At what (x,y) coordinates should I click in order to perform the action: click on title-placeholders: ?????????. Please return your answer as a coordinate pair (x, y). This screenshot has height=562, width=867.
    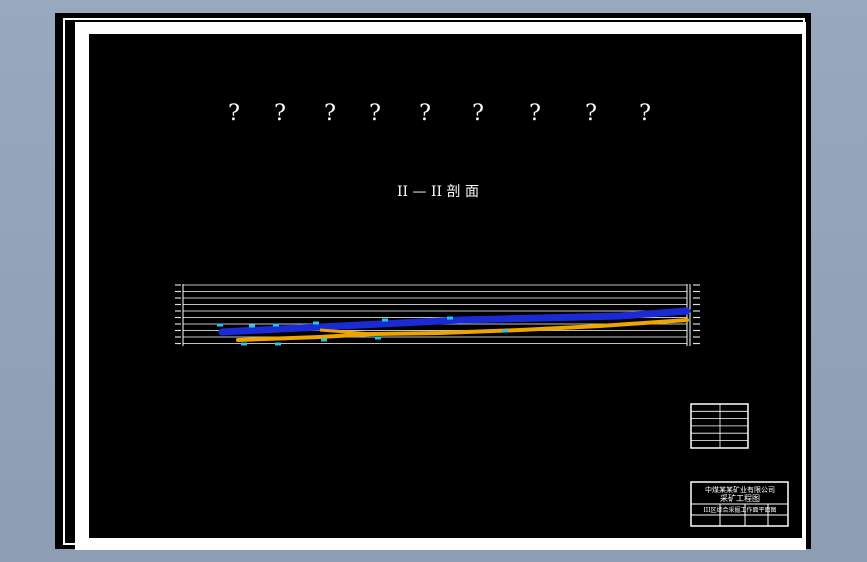
    Looking at the image, I should click on (439, 113).